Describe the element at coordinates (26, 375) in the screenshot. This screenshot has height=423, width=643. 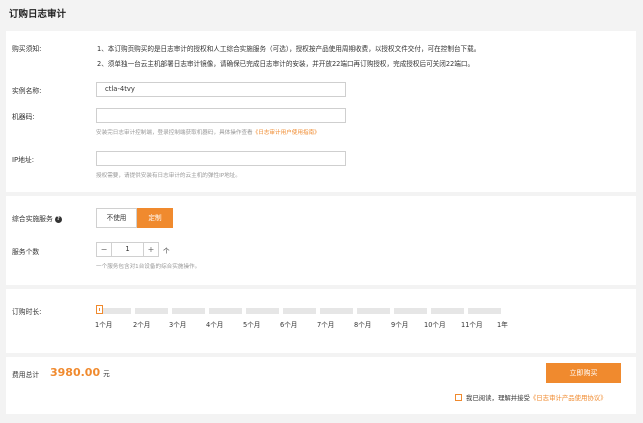
I see `total-label: 费用总计` at that location.